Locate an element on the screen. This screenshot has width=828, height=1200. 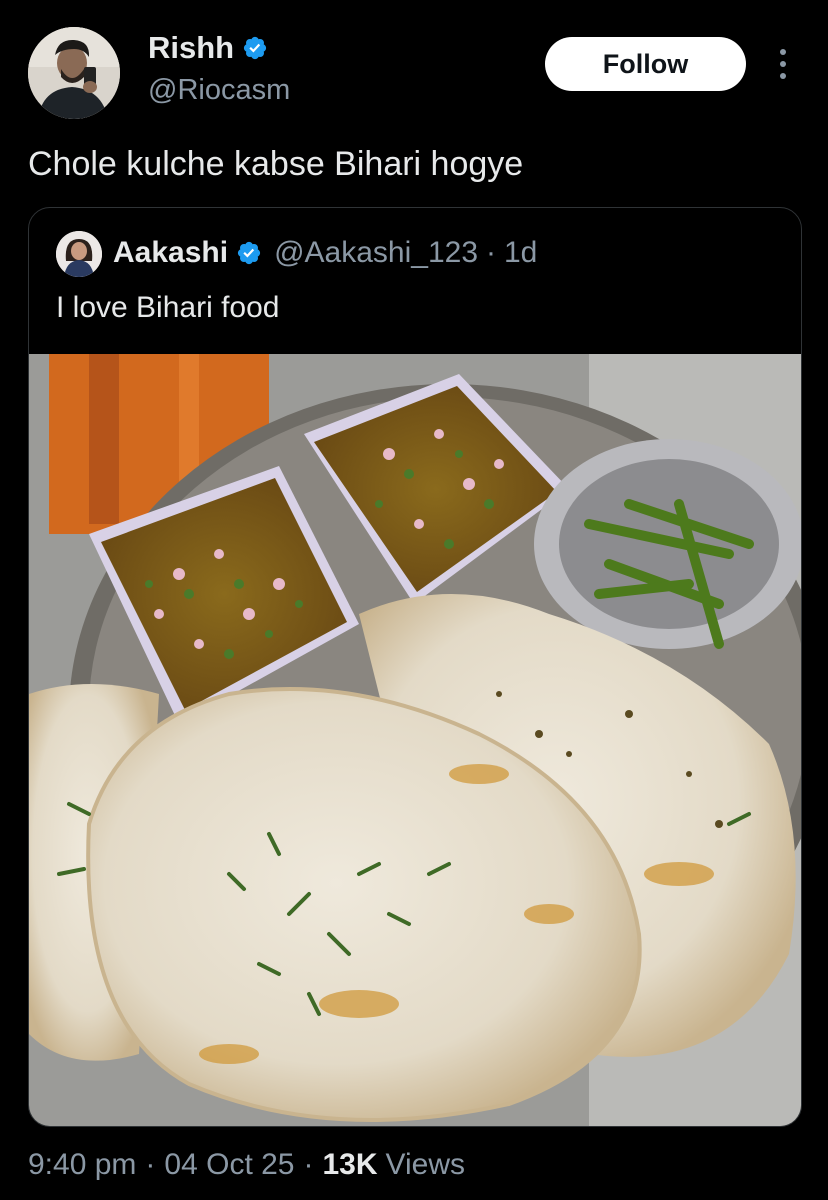
author-handle: @Riocasm is located at coordinates (219, 90).